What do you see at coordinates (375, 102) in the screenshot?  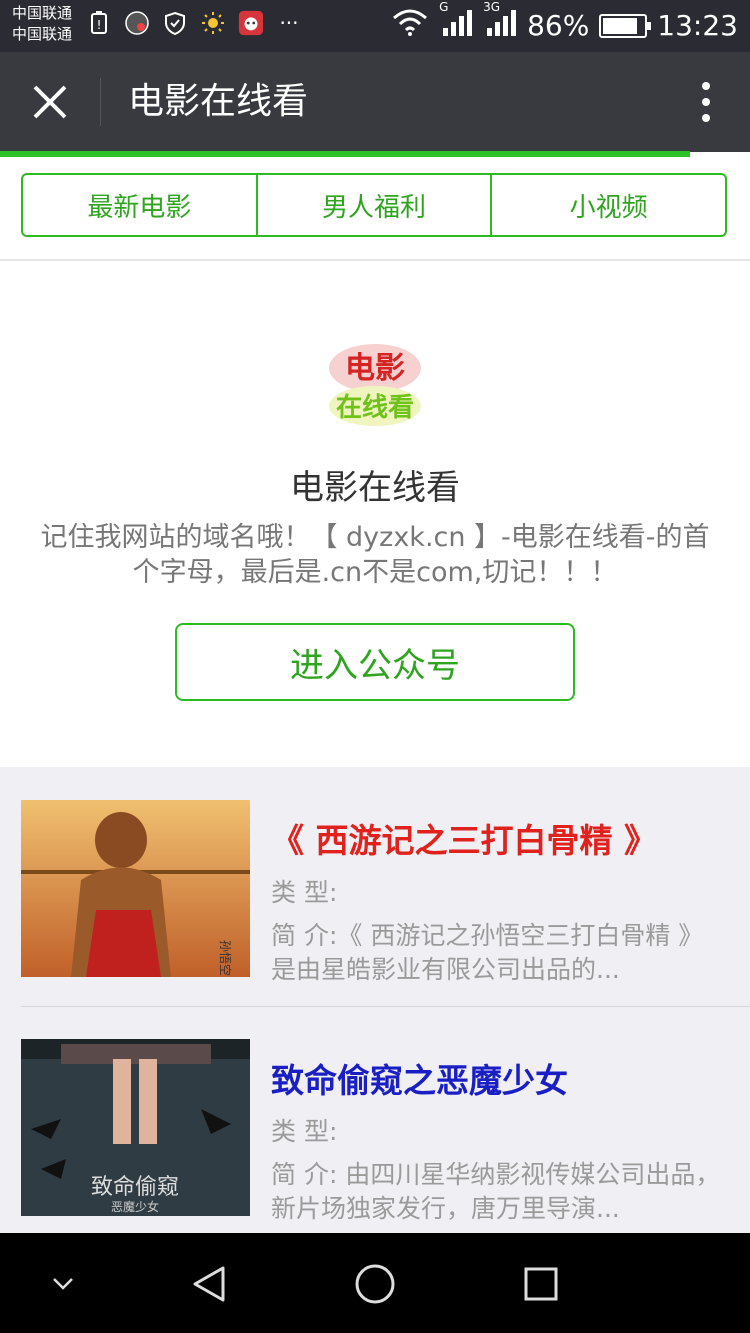 I see `title-bar: 电影在线看` at bounding box center [375, 102].